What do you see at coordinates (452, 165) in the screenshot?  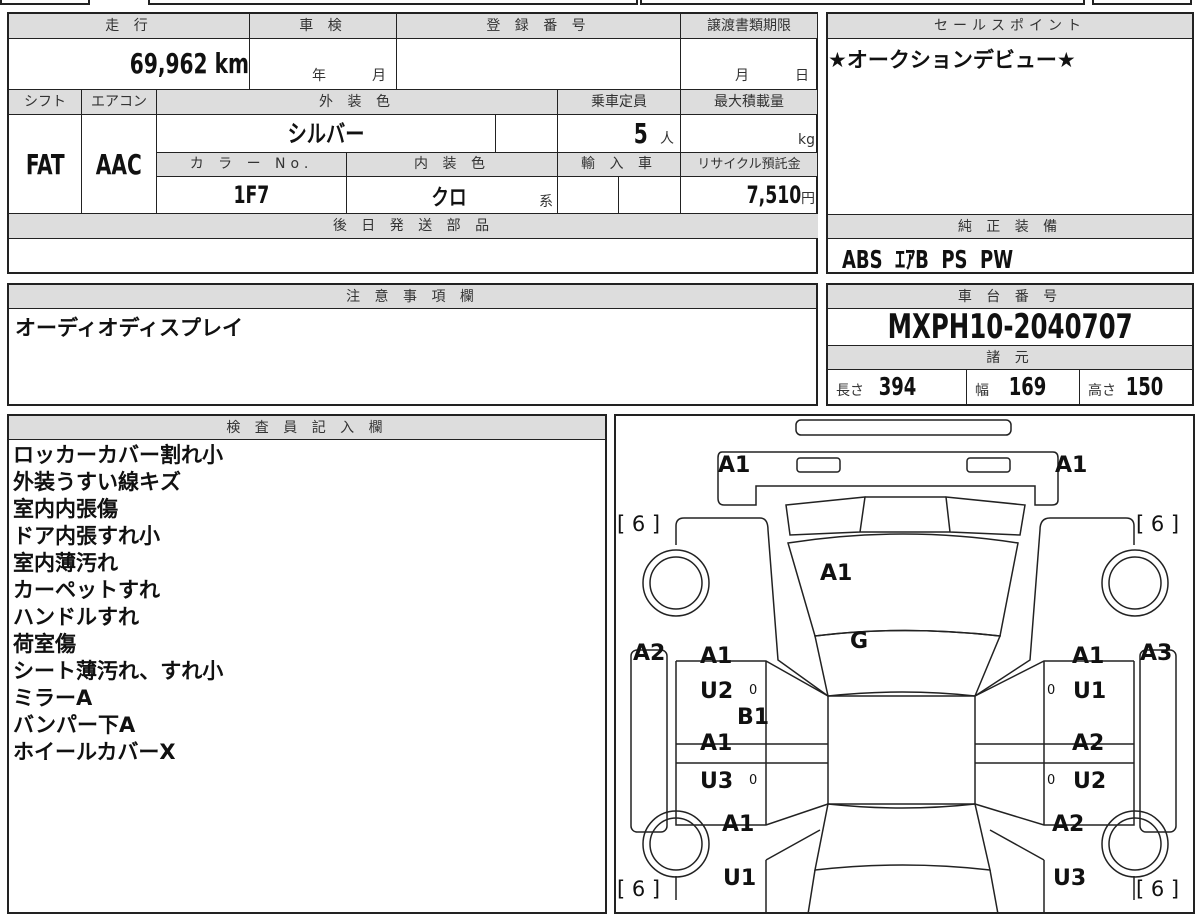 I see `interior-color-header: 内 装 色` at bounding box center [452, 165].